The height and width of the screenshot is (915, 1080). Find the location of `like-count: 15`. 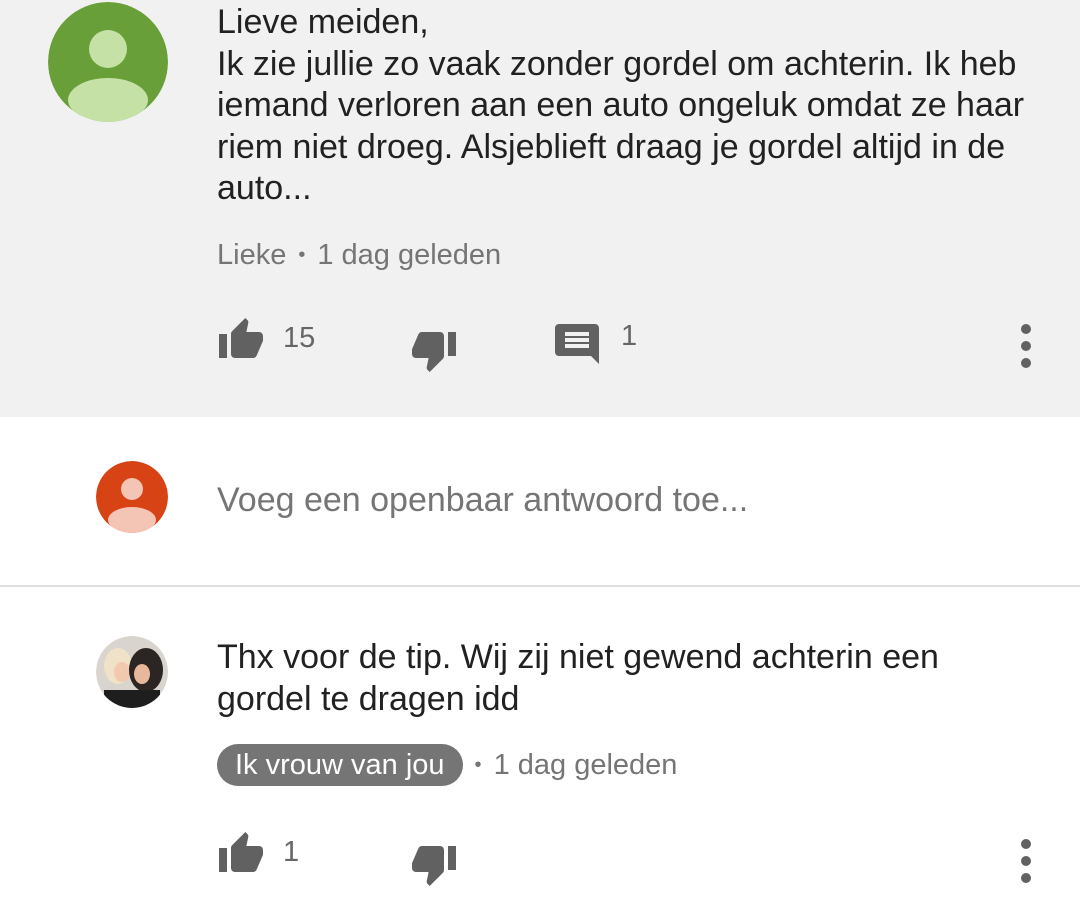

like-count: 15 is located at coordinates (299, 337).